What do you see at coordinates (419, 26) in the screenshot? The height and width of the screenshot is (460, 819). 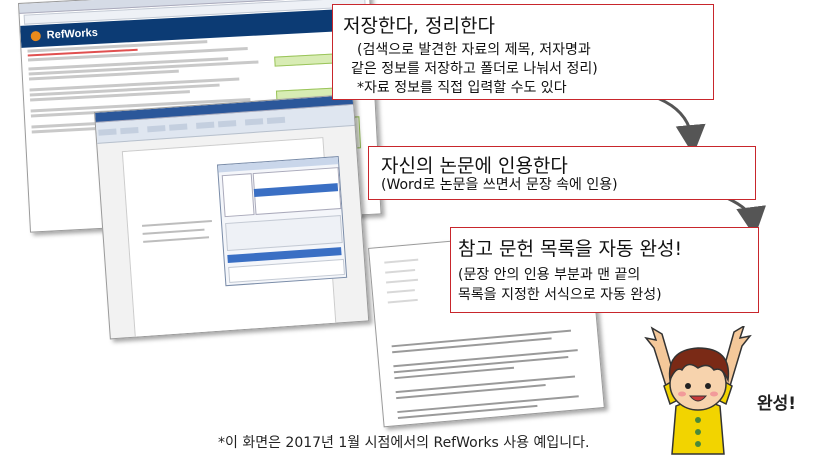 I see `callout-title: 저장한다, 정리한다` at bounding box center [419, 26].